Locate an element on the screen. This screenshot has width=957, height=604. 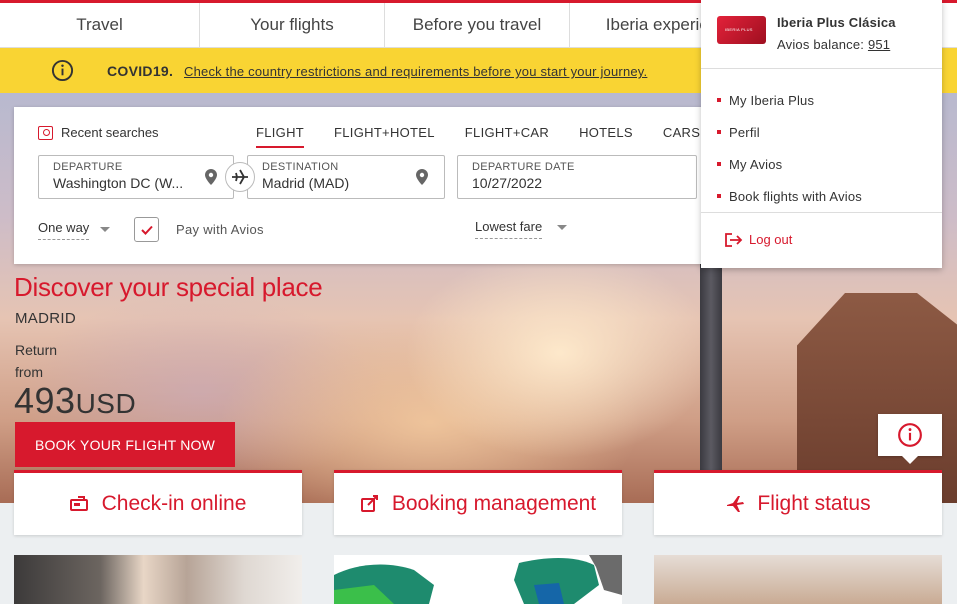
trip-type-value: One way is located at coordinates (64, 227).